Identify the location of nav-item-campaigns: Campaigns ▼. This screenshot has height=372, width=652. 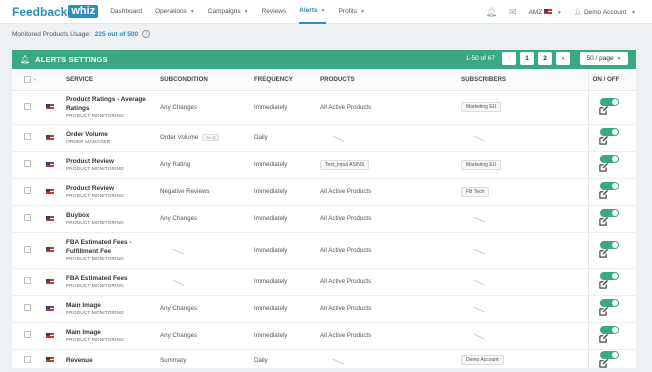
(228, 12).